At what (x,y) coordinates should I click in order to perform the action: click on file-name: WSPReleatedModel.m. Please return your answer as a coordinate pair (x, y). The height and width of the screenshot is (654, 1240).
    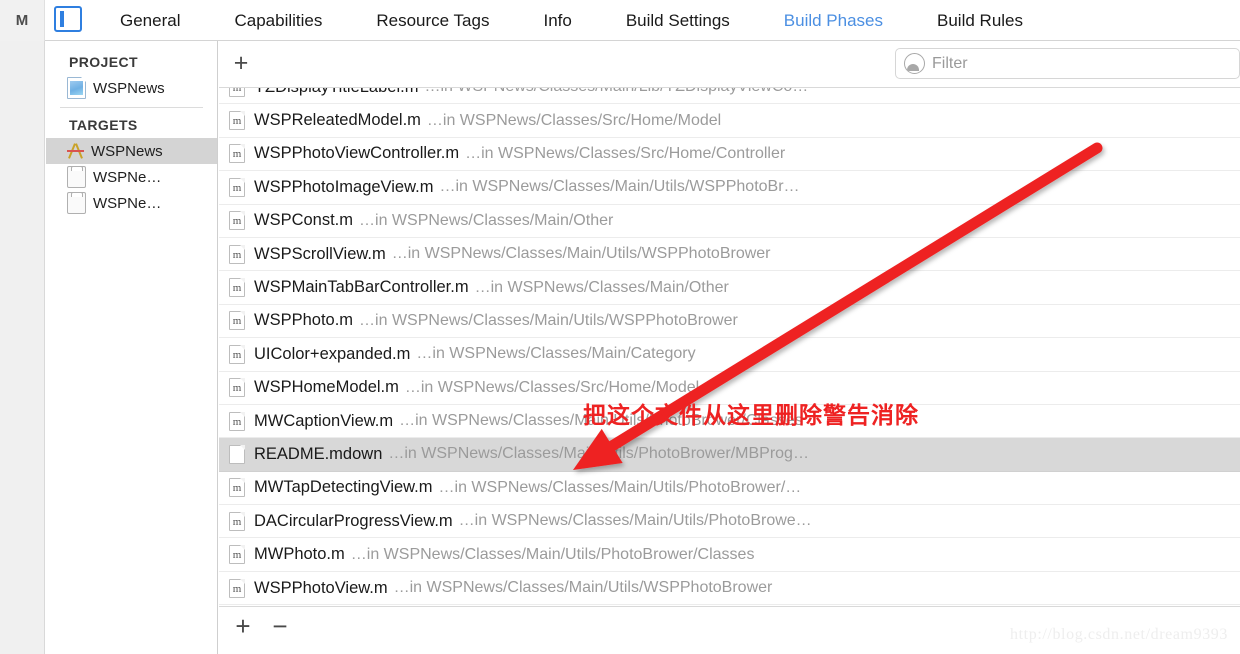
    Looking at the image, I should click on (337, 120).